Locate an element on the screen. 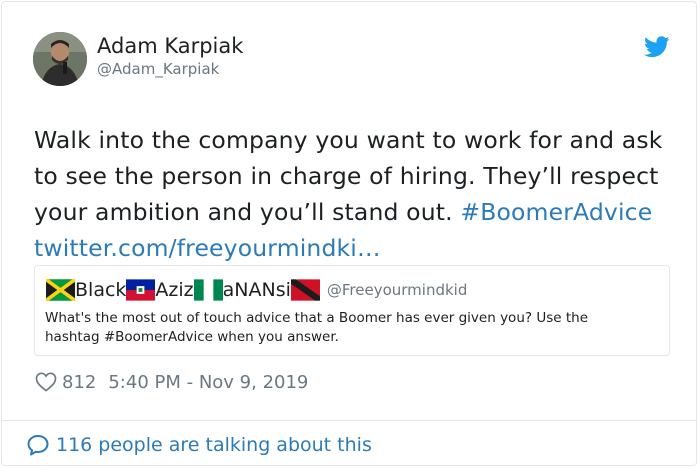 This screenshot has height=468, width=700. avatar is located at coordinates (60, 59).